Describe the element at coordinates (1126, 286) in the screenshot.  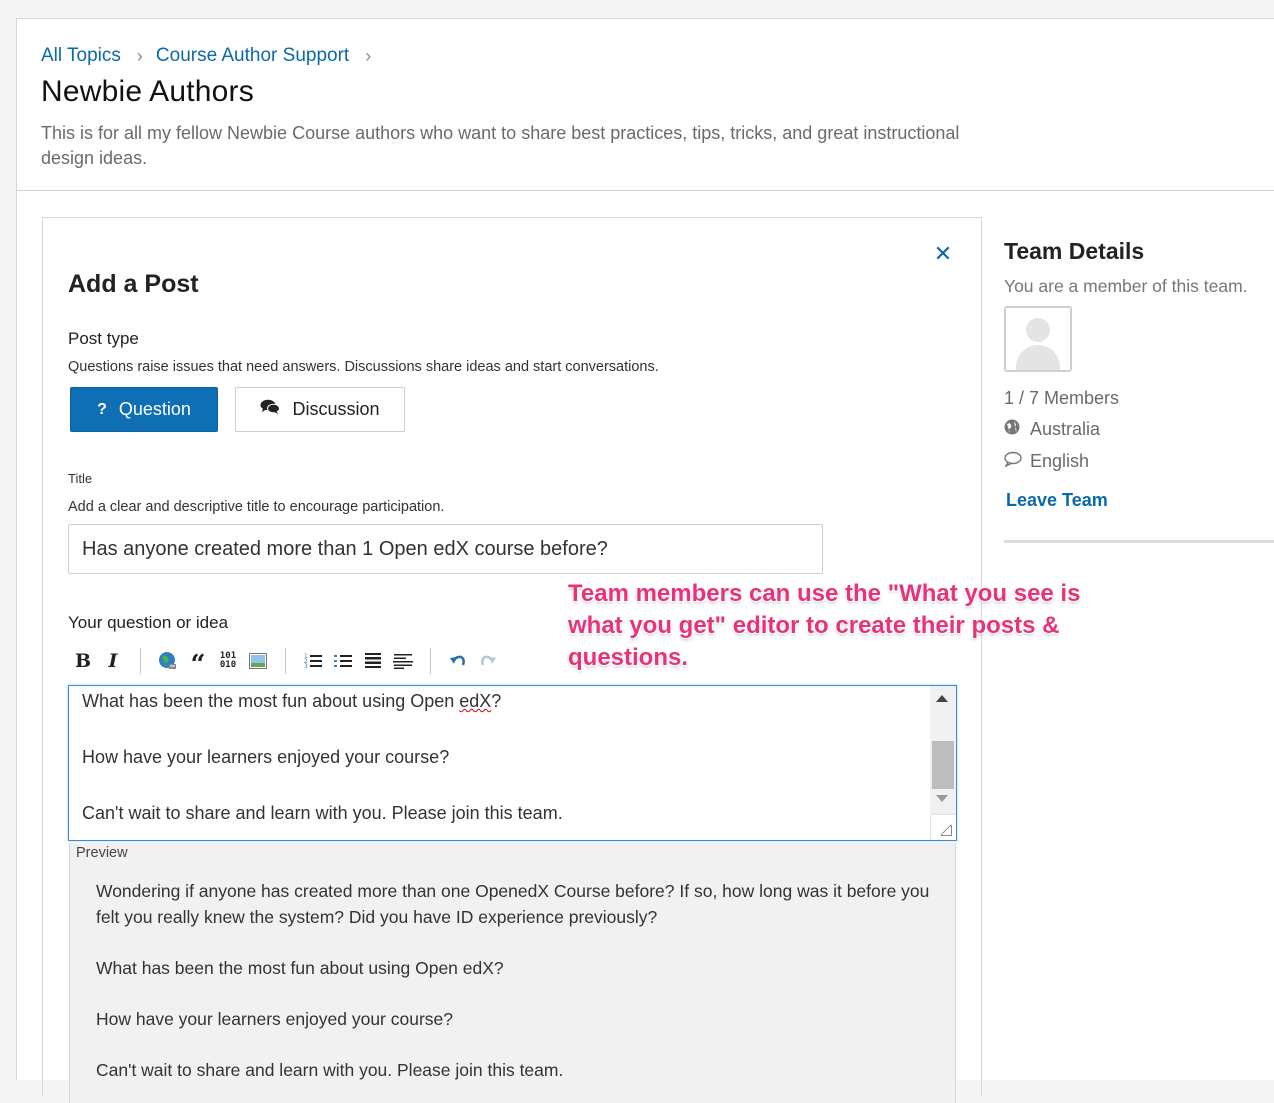
I see `membership-status: You are a member of this team.` at that location.